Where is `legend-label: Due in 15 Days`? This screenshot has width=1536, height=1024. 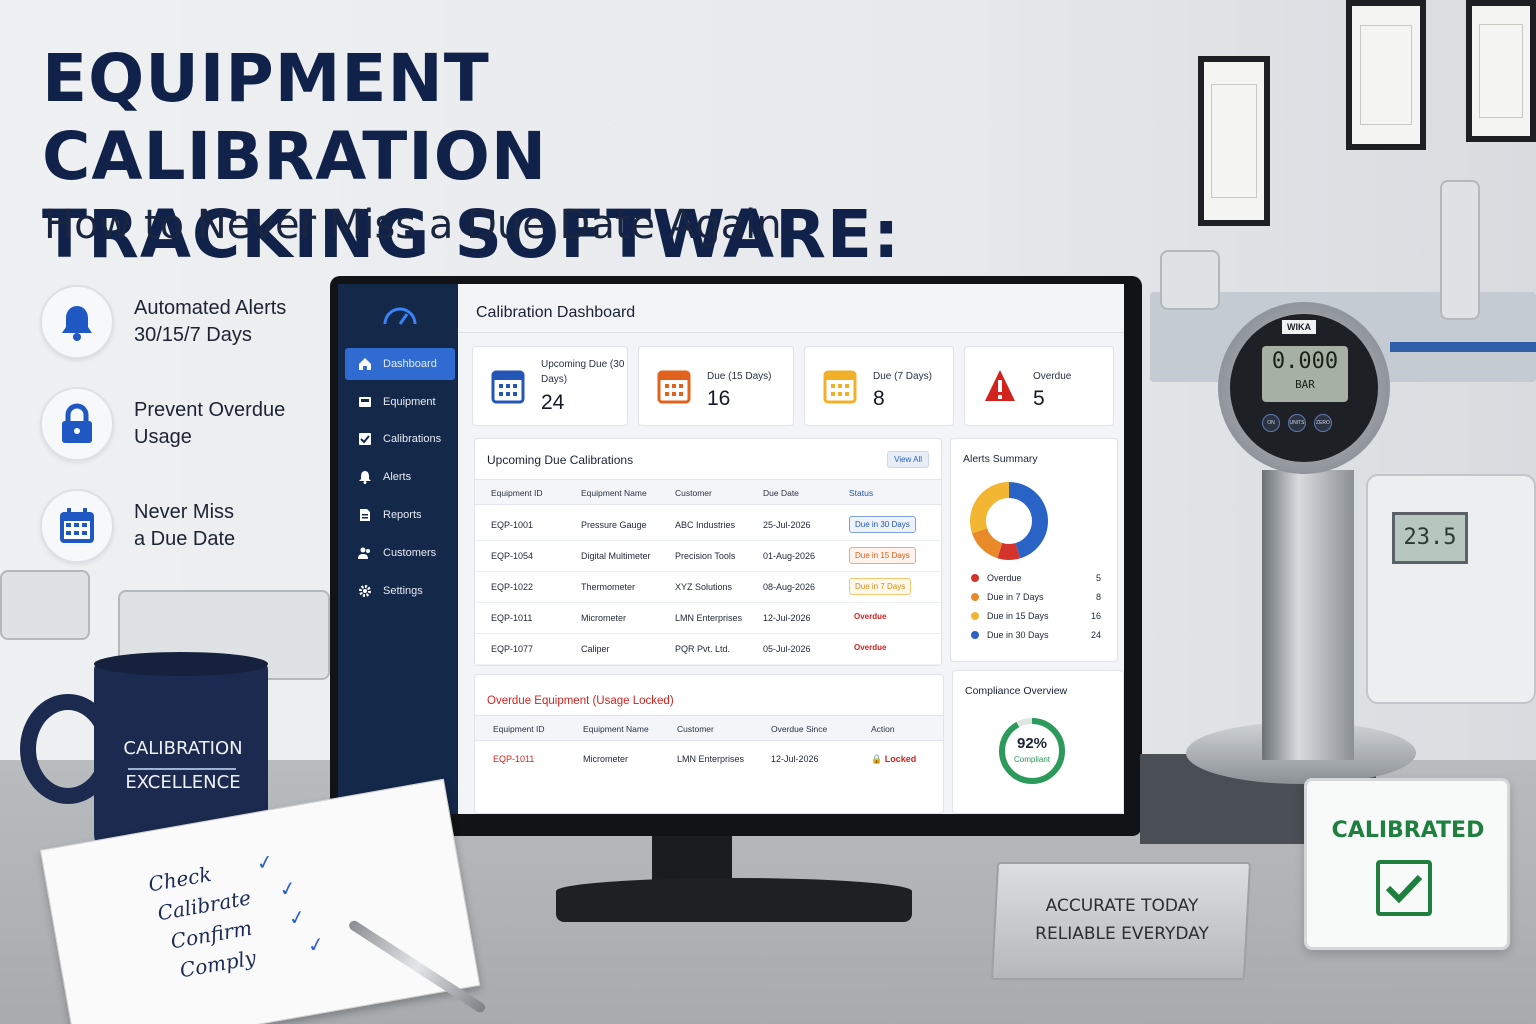 legend-label: Due in 15 Days is located at coordinates (1018, 616).